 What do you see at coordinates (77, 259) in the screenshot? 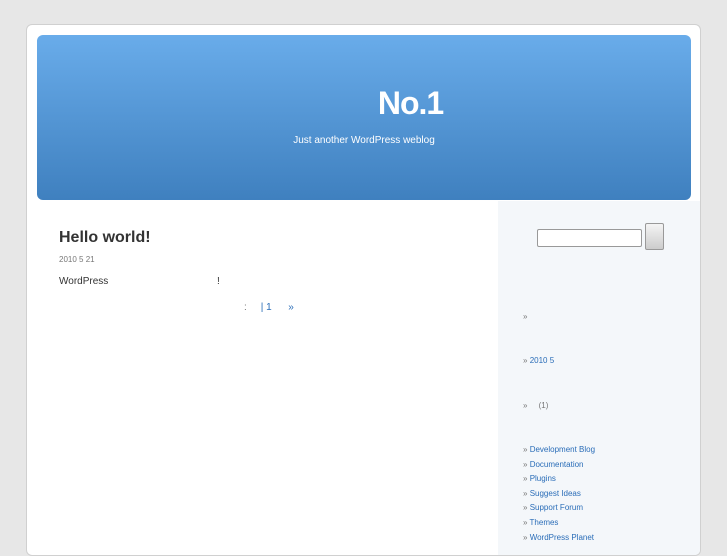
I see `post-date: 2010 5 21` at bounding box center [77, 259].